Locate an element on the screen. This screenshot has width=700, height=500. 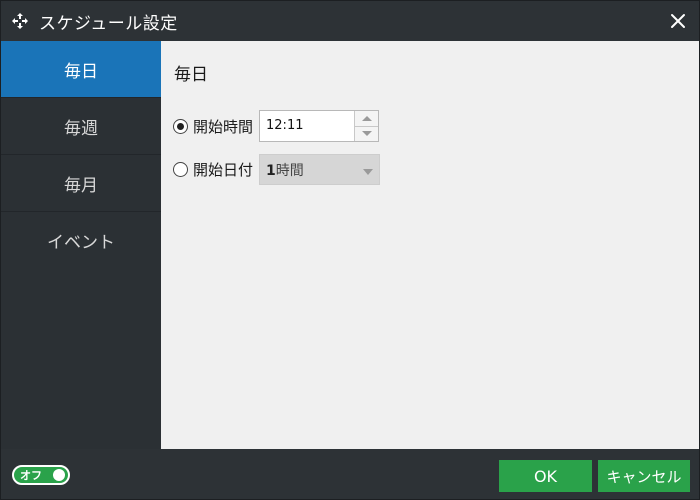
start-time-radio is located at coordinates (180, 126).